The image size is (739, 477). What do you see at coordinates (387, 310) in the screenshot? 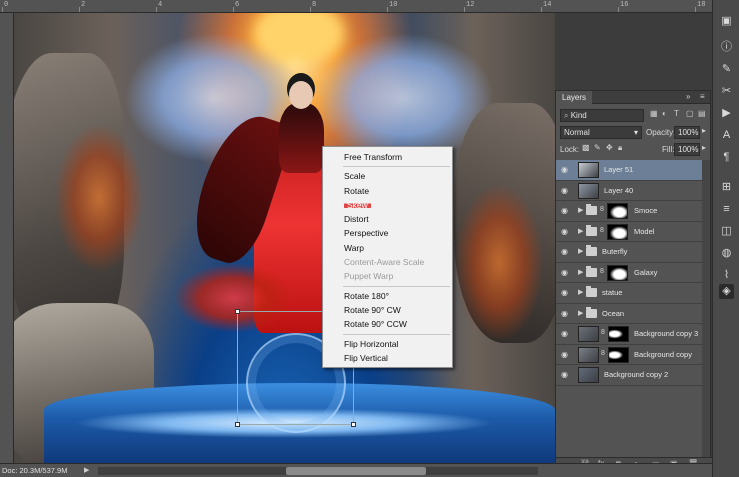
I see `menu-item-rotate-90-cw: Rotate 90° CW` at bounding box center [387, 310].